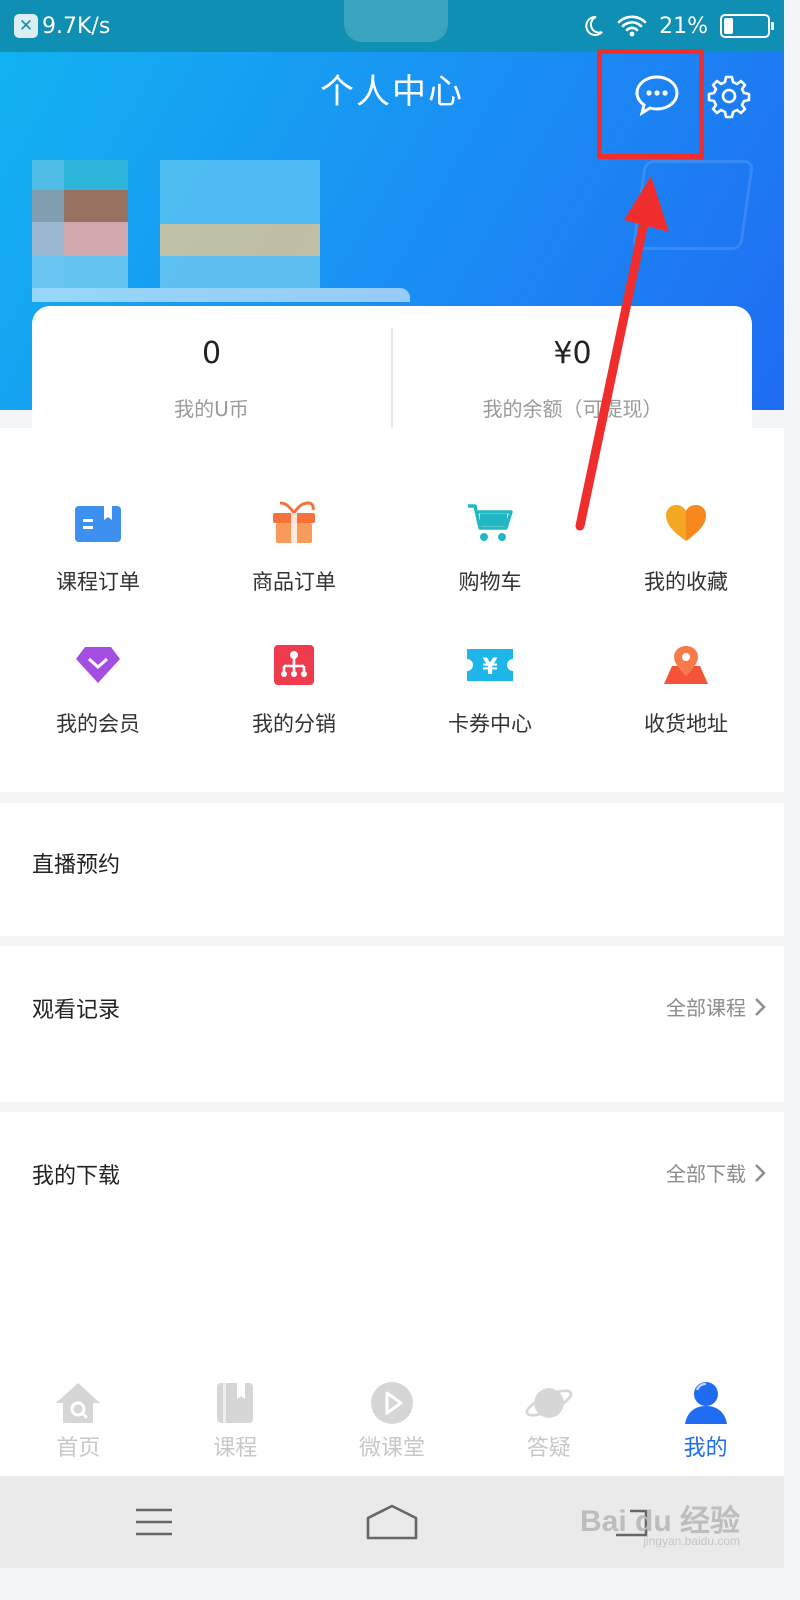  What do you see at coordinates (235, 1448) in the screenshot?
I see `tab-label: 课程` at bounding box center [235, 1448].